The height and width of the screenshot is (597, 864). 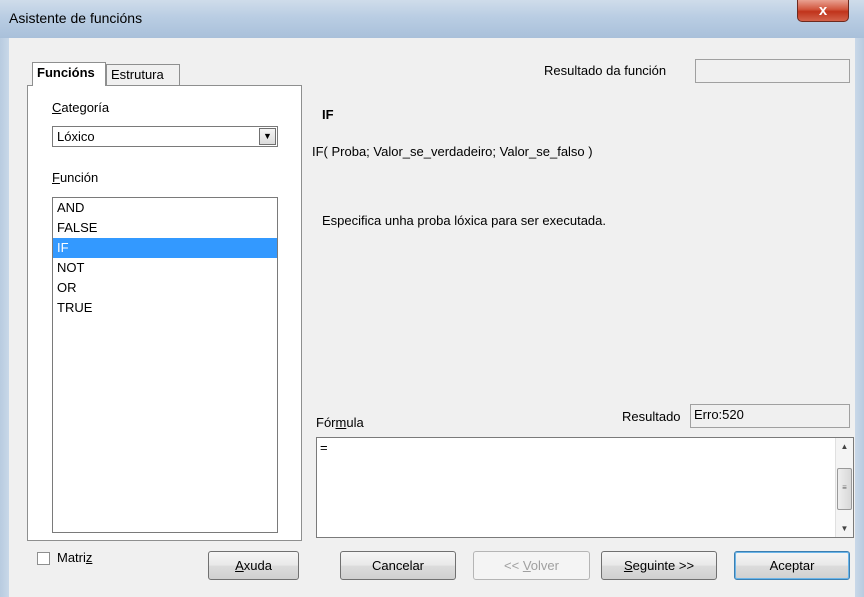 I want to click on list-item-selected: IF, so click(x=165, y=248).